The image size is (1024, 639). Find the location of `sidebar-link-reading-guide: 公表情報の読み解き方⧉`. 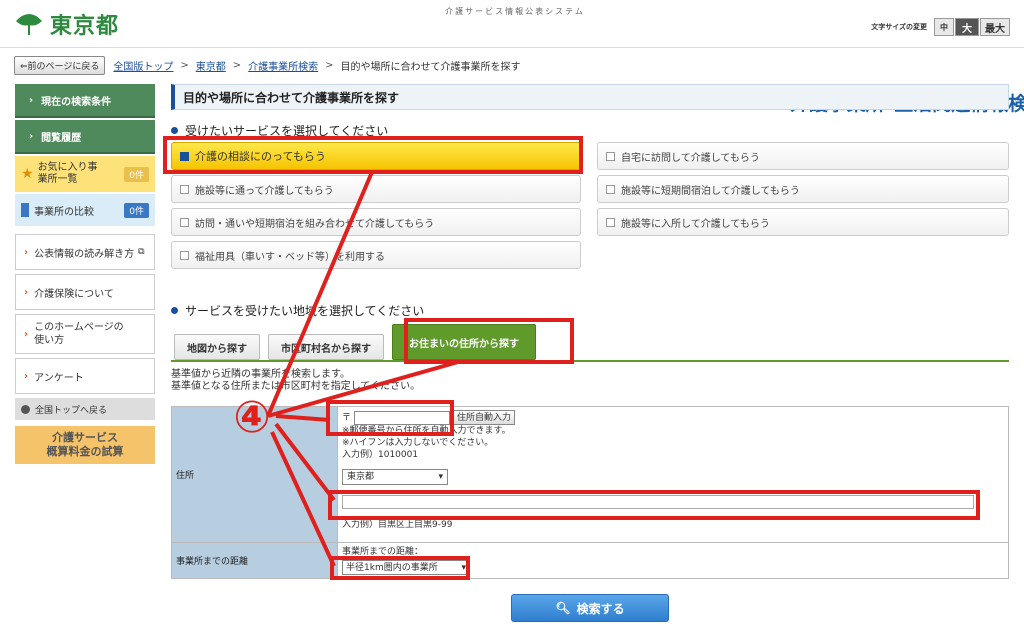

sidebar-link-reading-guide: 公表情報の読み解き方⧉ is located at coordinates (85, 252).